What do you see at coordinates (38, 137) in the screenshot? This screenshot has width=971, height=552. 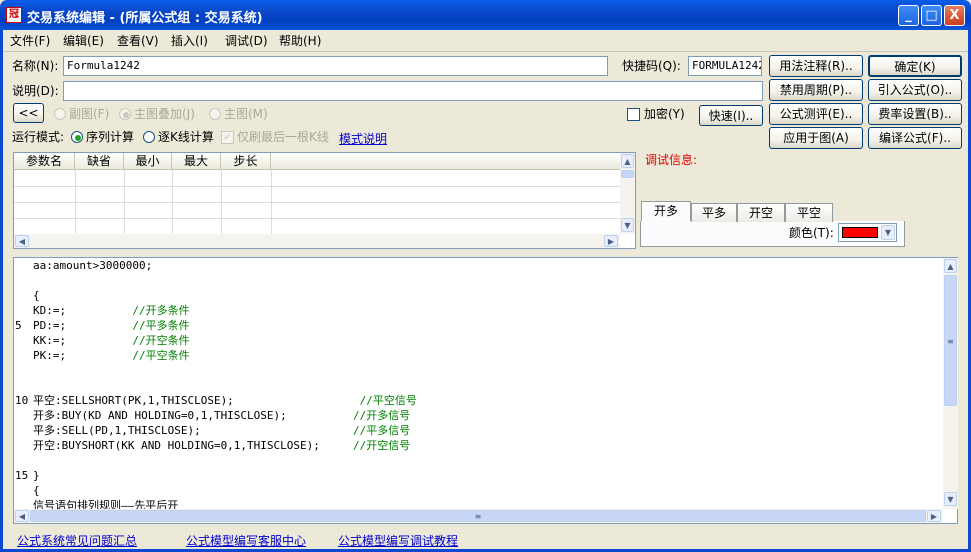 I see `run-mode-label: 运行模式:` at bounding box center [38, 137].